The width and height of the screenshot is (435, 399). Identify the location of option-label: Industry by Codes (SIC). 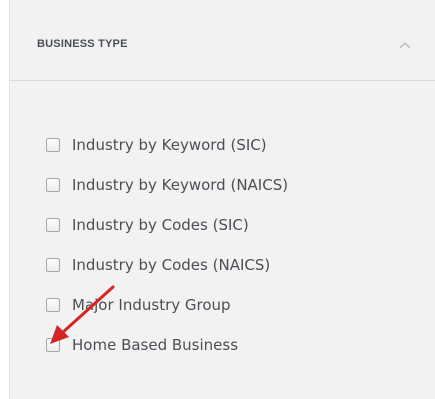
(160, 225).